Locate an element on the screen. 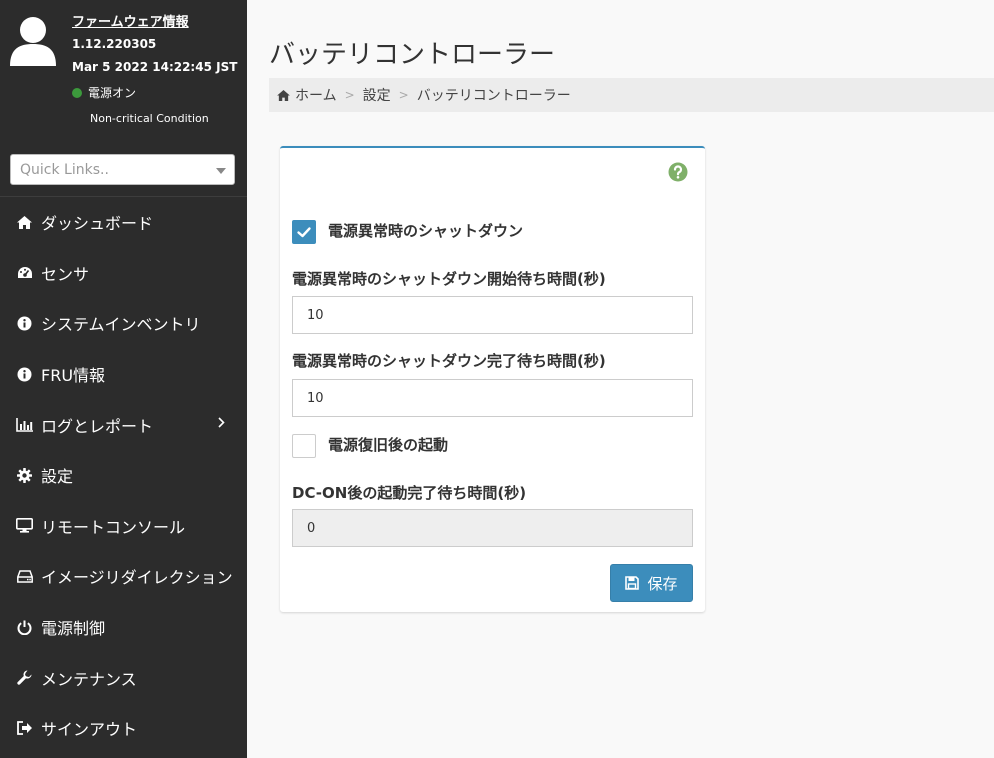 The width and height of the screenshot is (994, 758). sidebar-item-settings: 設定 is located at coordinates (123, 475).